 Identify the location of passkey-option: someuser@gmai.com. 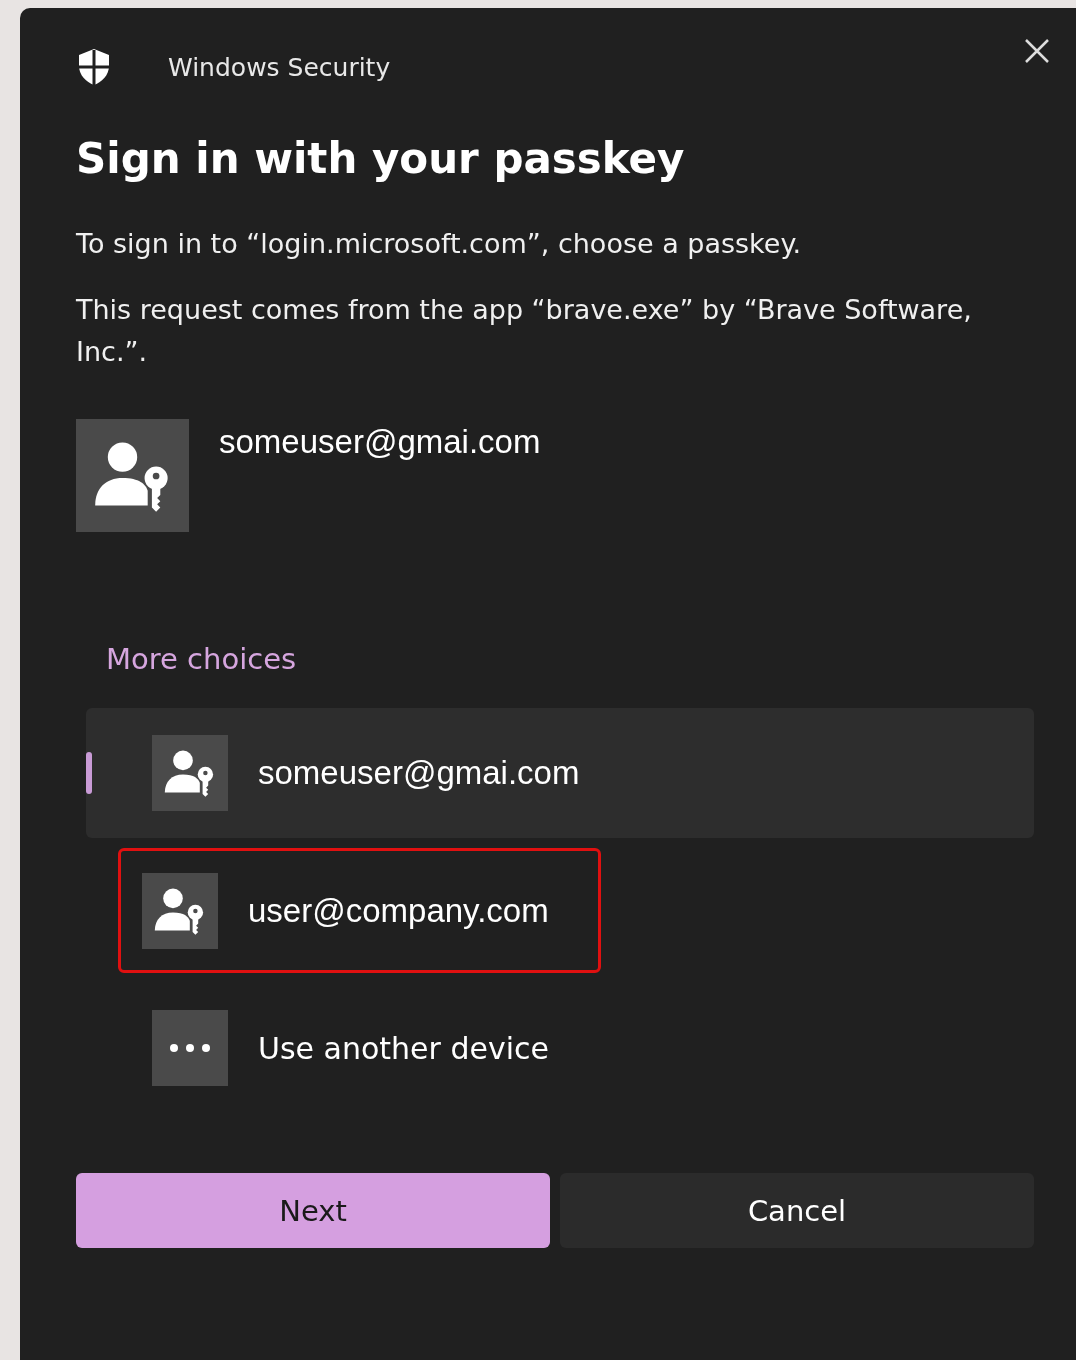
(560, 773).